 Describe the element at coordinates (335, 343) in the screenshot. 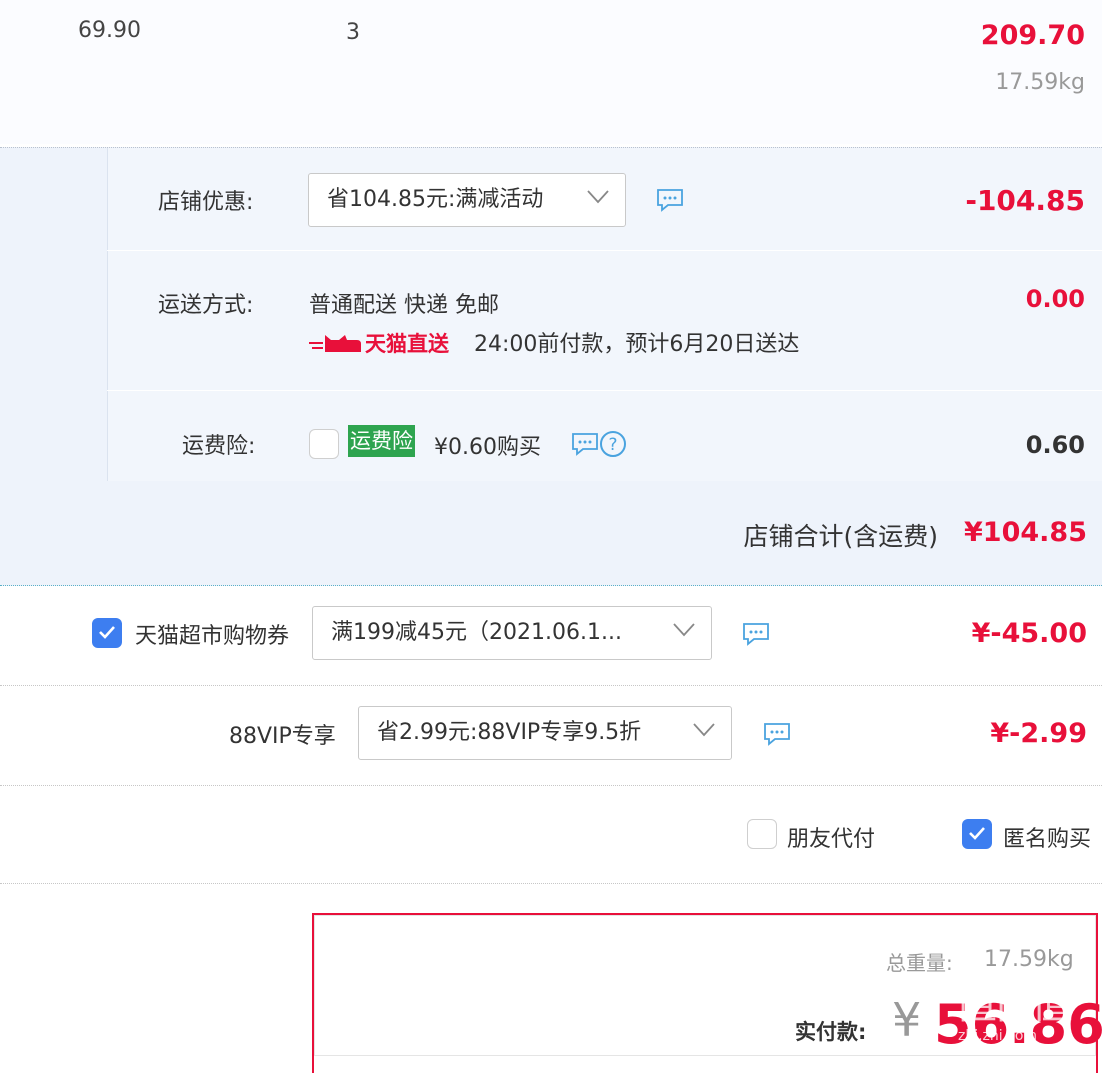

I see `tmall-cat-logo-icon` at that location.